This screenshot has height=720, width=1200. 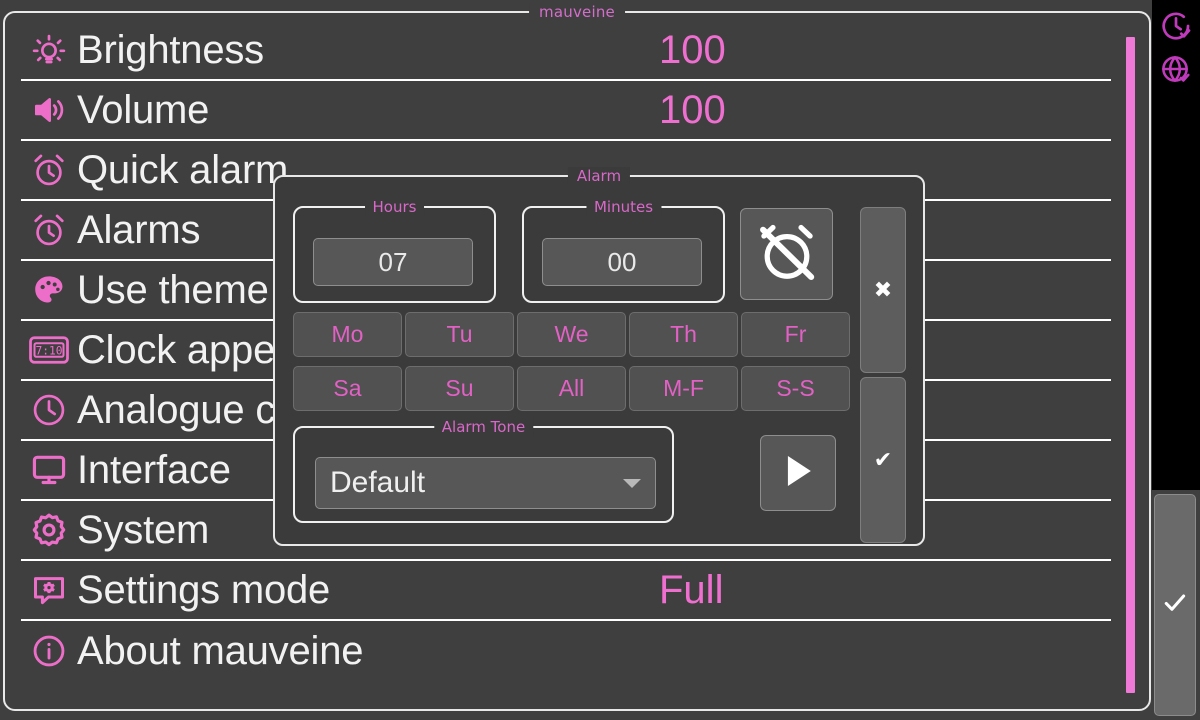 I want to click on info-icon, so click(x=49, y=651).